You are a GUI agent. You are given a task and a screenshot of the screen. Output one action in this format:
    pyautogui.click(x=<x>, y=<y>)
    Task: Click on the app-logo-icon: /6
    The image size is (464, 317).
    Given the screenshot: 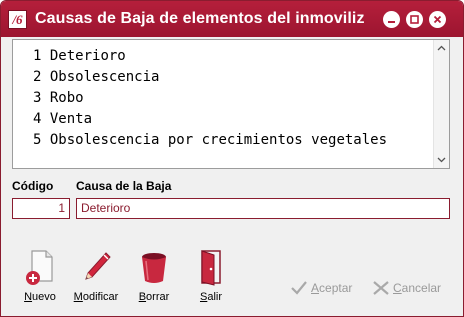 What is the action you would take?
    pyautogui.click(x=17, y=19)
    